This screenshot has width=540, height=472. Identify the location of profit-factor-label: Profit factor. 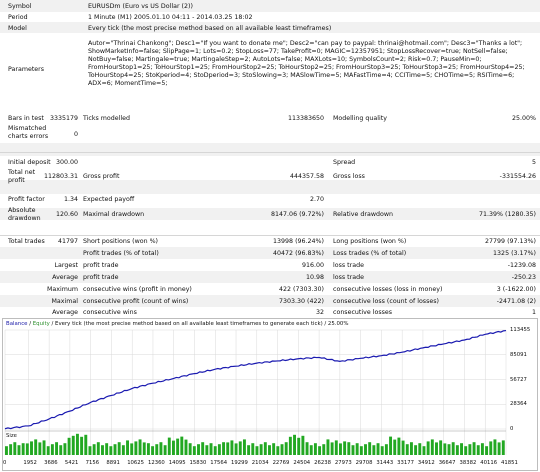
(26, 199).